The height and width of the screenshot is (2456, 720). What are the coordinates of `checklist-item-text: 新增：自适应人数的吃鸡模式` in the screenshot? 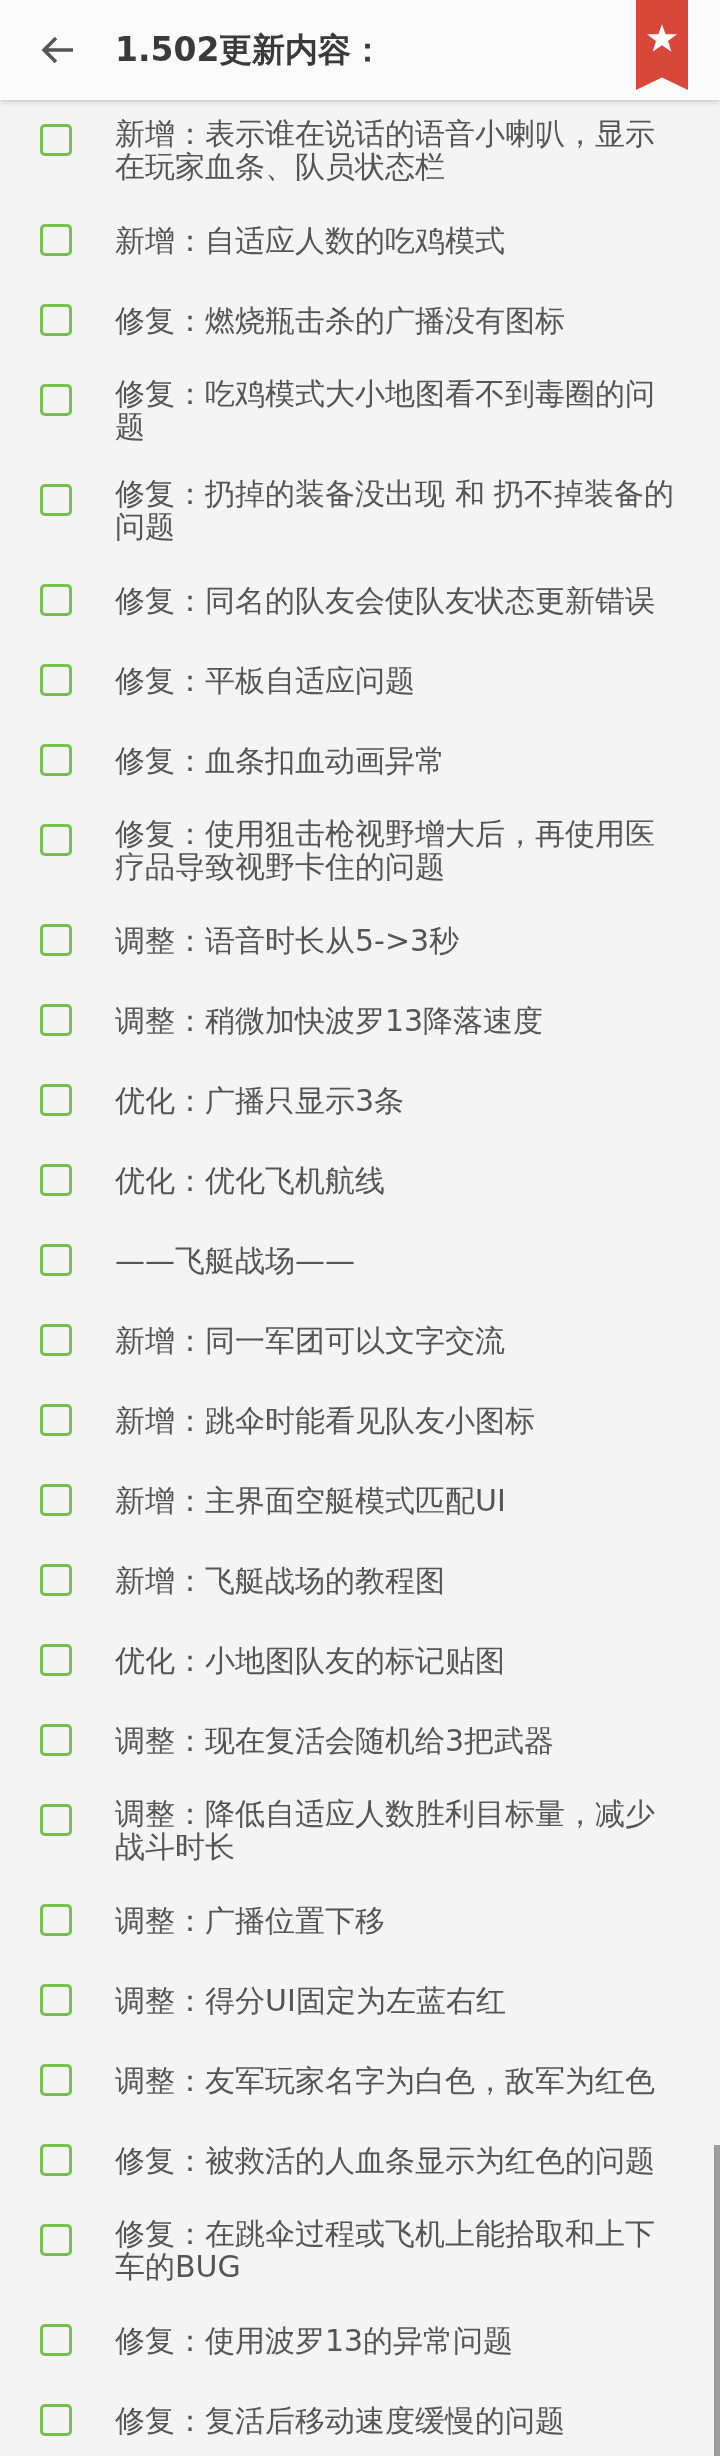 It's located at (310, 240).